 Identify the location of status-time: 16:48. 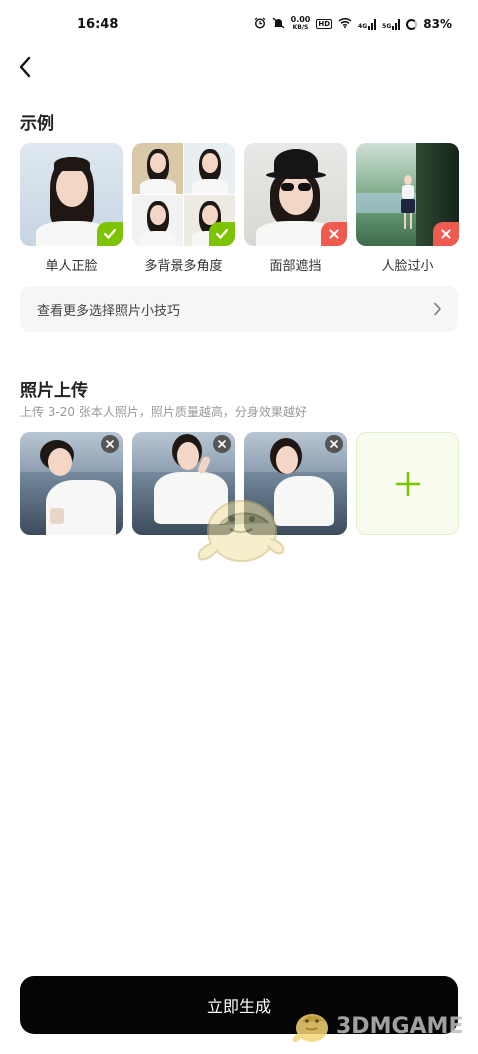
(98, 24).